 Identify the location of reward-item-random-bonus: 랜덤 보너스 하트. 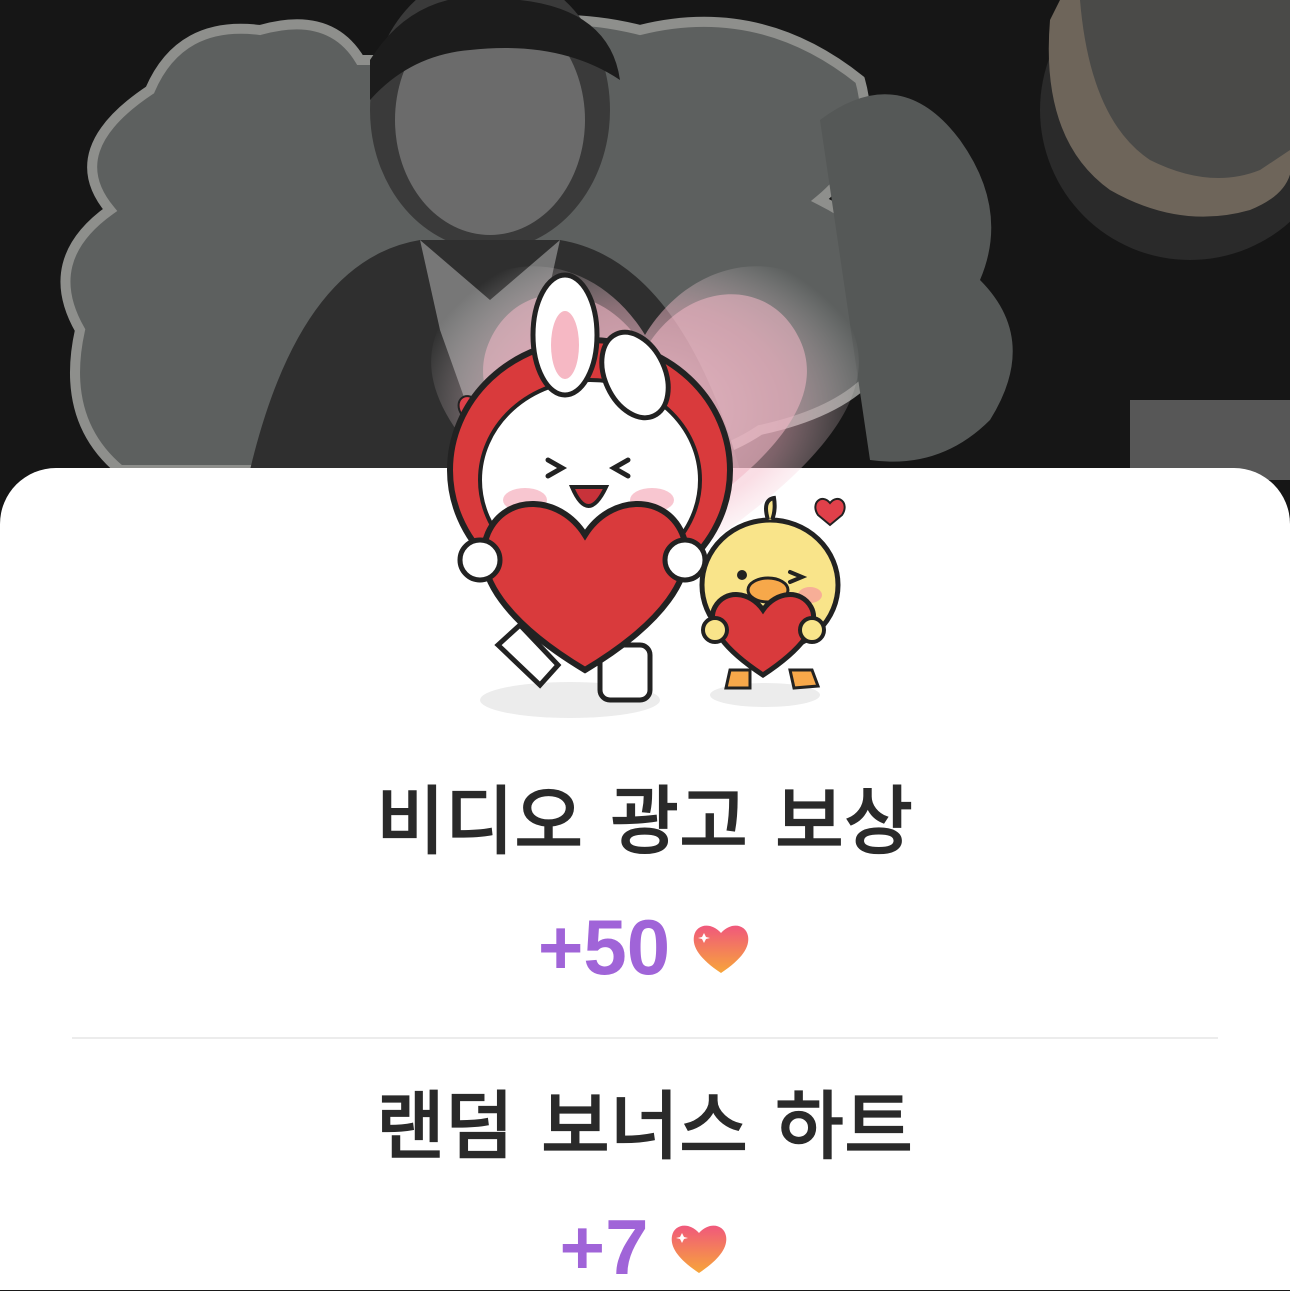
(645, 1127).